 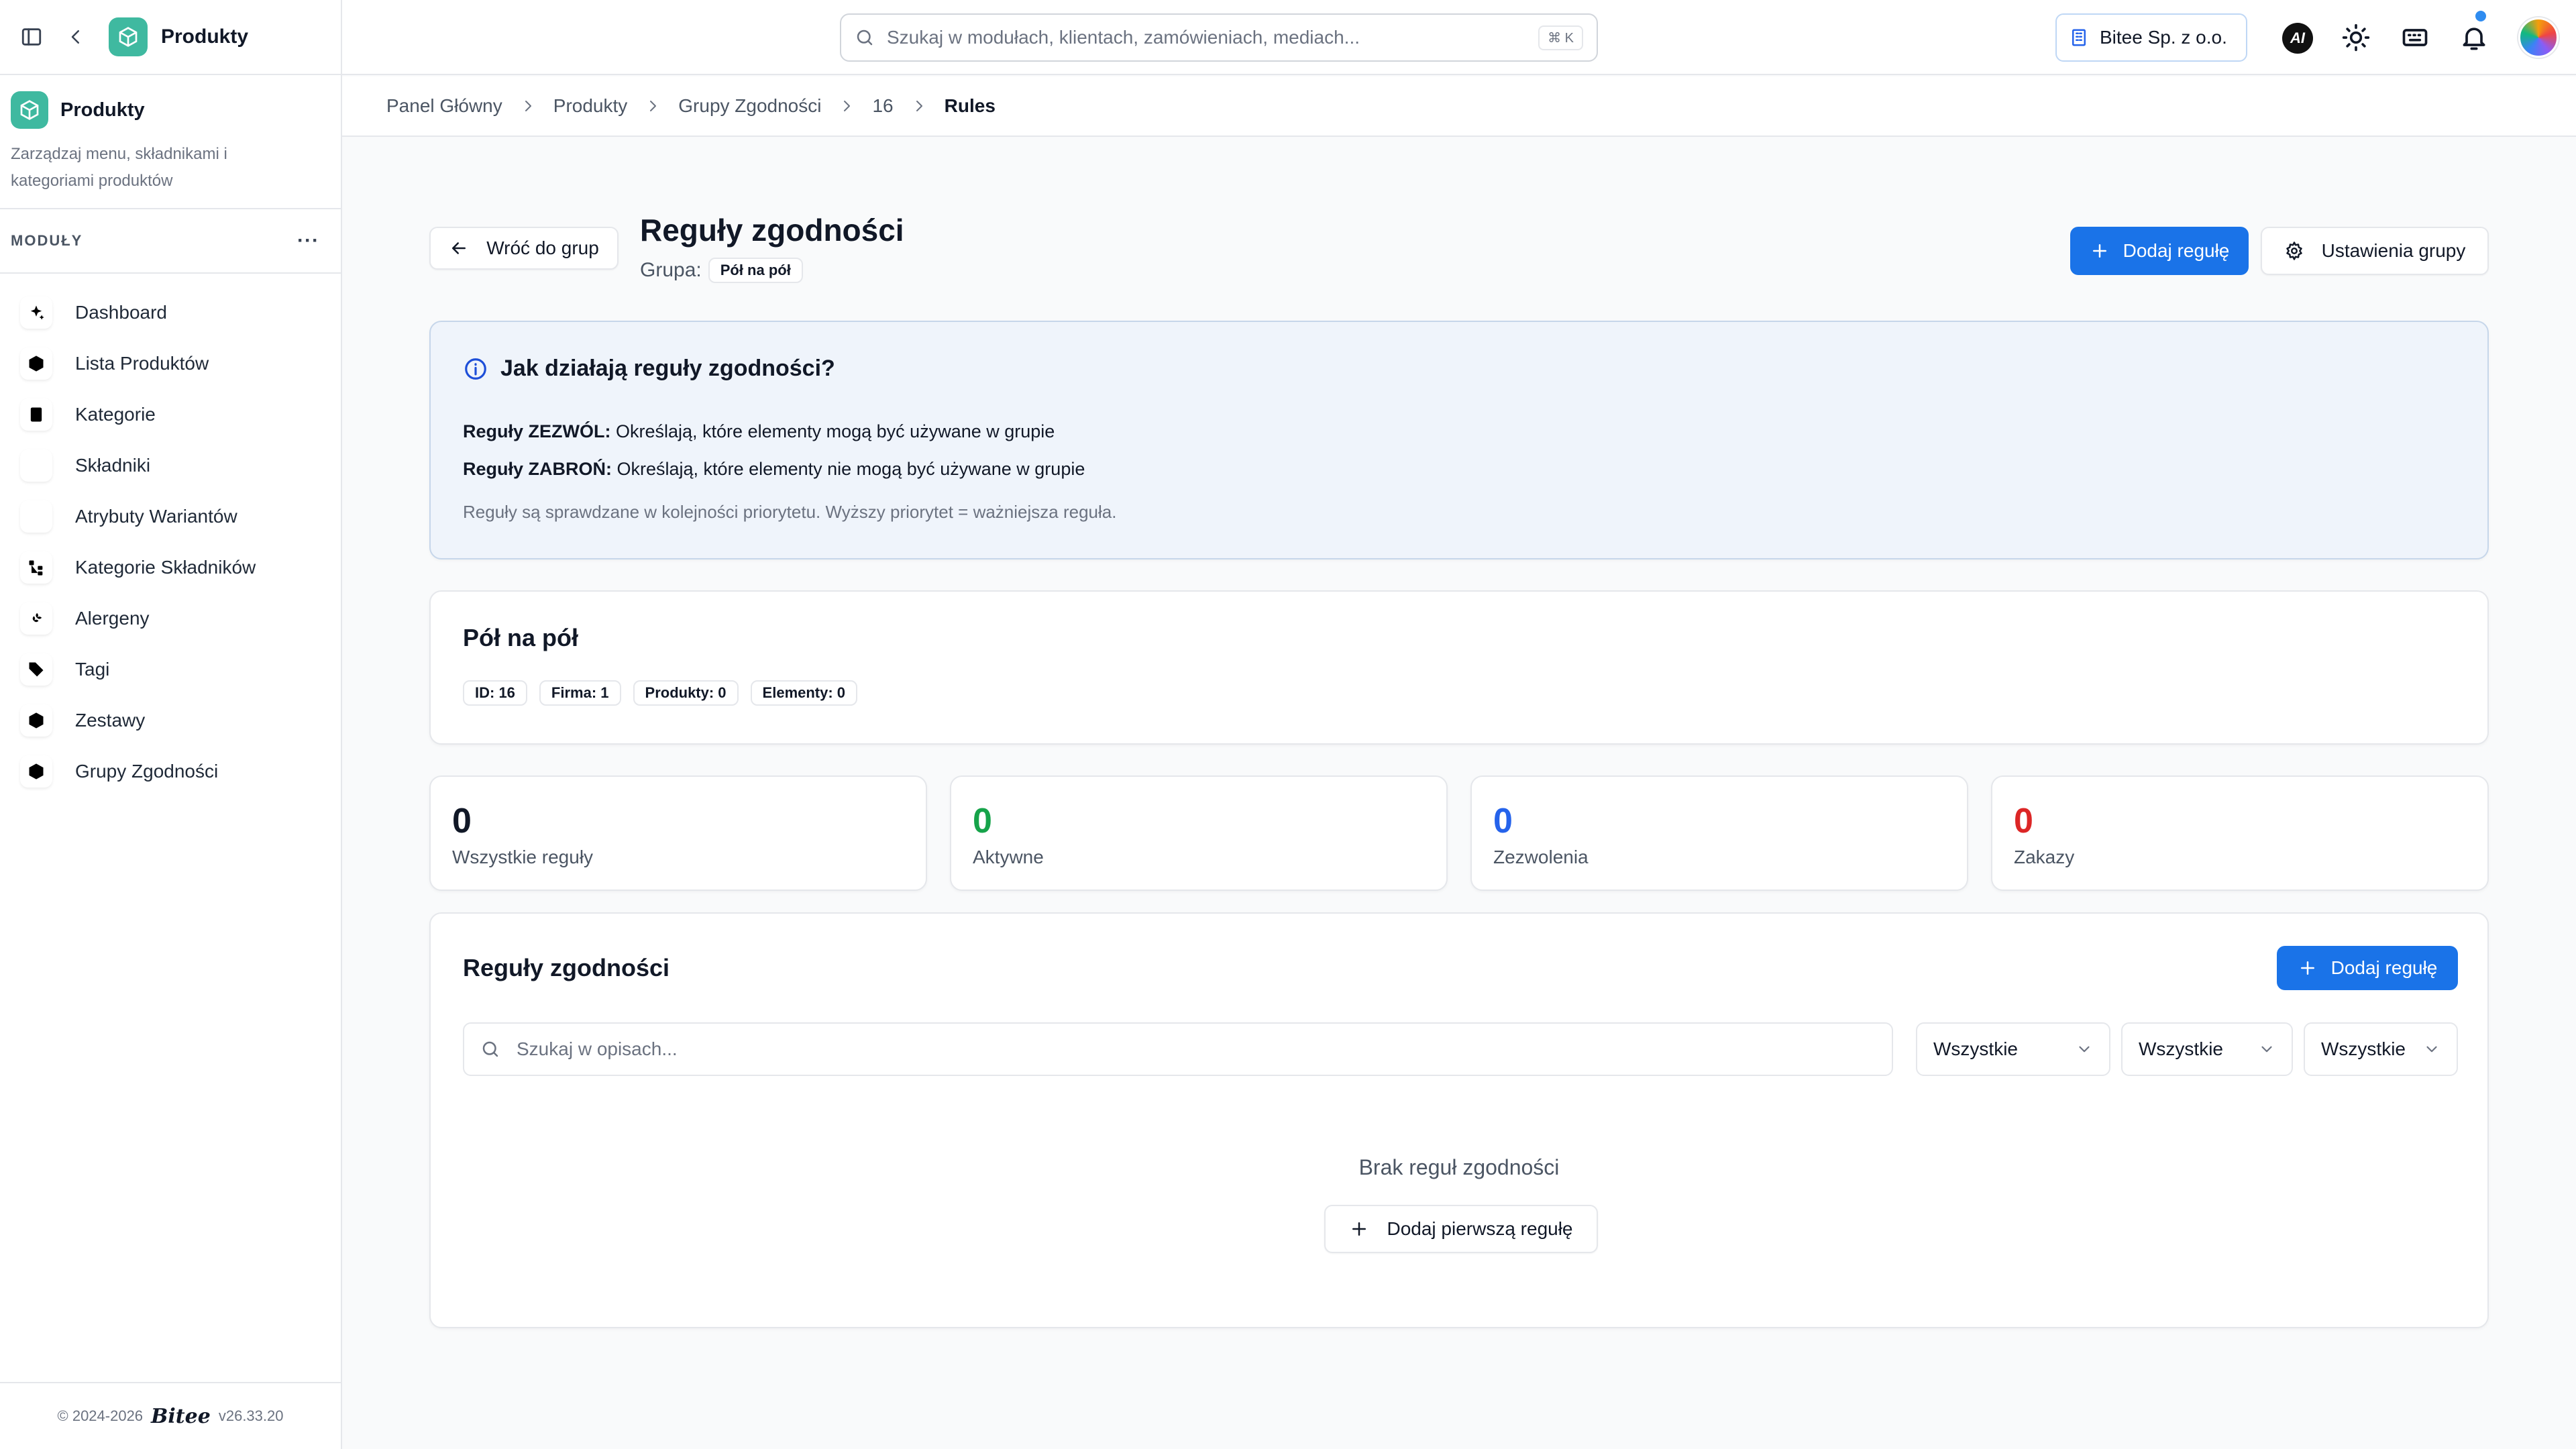 I want to click on sun-icon, so click(x=2356, y=37).